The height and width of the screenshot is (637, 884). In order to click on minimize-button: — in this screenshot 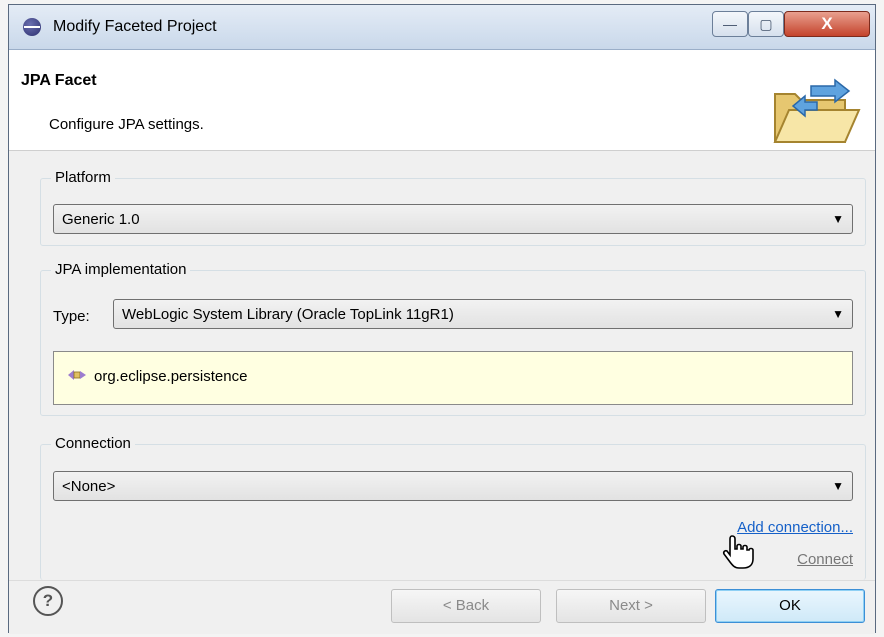, I will do `click(730, 24)`.